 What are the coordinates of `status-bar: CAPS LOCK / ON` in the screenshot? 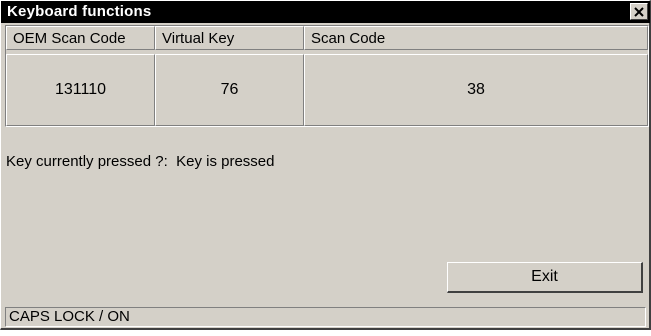 It's located at (325, 317).